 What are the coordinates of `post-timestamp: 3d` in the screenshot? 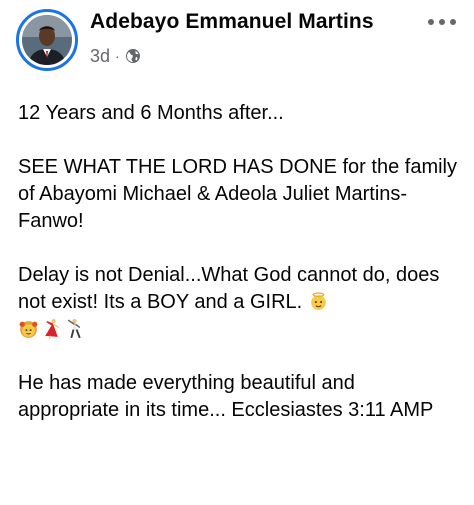 It's located at (100, 56).